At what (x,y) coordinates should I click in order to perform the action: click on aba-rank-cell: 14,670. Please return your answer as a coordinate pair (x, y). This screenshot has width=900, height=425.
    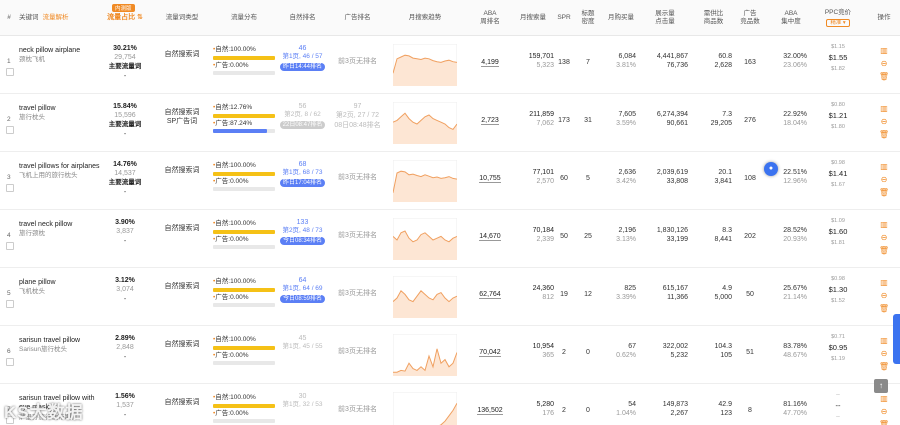
    Looking at the image, I should click on (490, 236).